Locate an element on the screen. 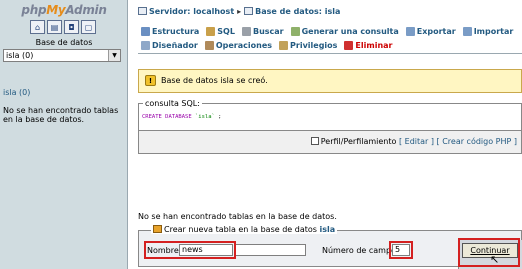 This screenshot has width=522, height=269. fields-highlight is located at coordinates (401, 250).